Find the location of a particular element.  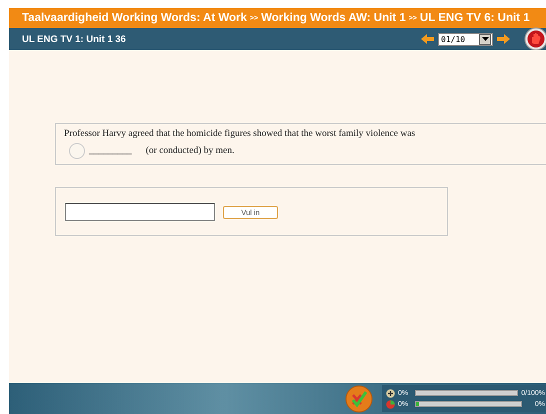

blank-line: _________ is located at coordinates (110, 151).